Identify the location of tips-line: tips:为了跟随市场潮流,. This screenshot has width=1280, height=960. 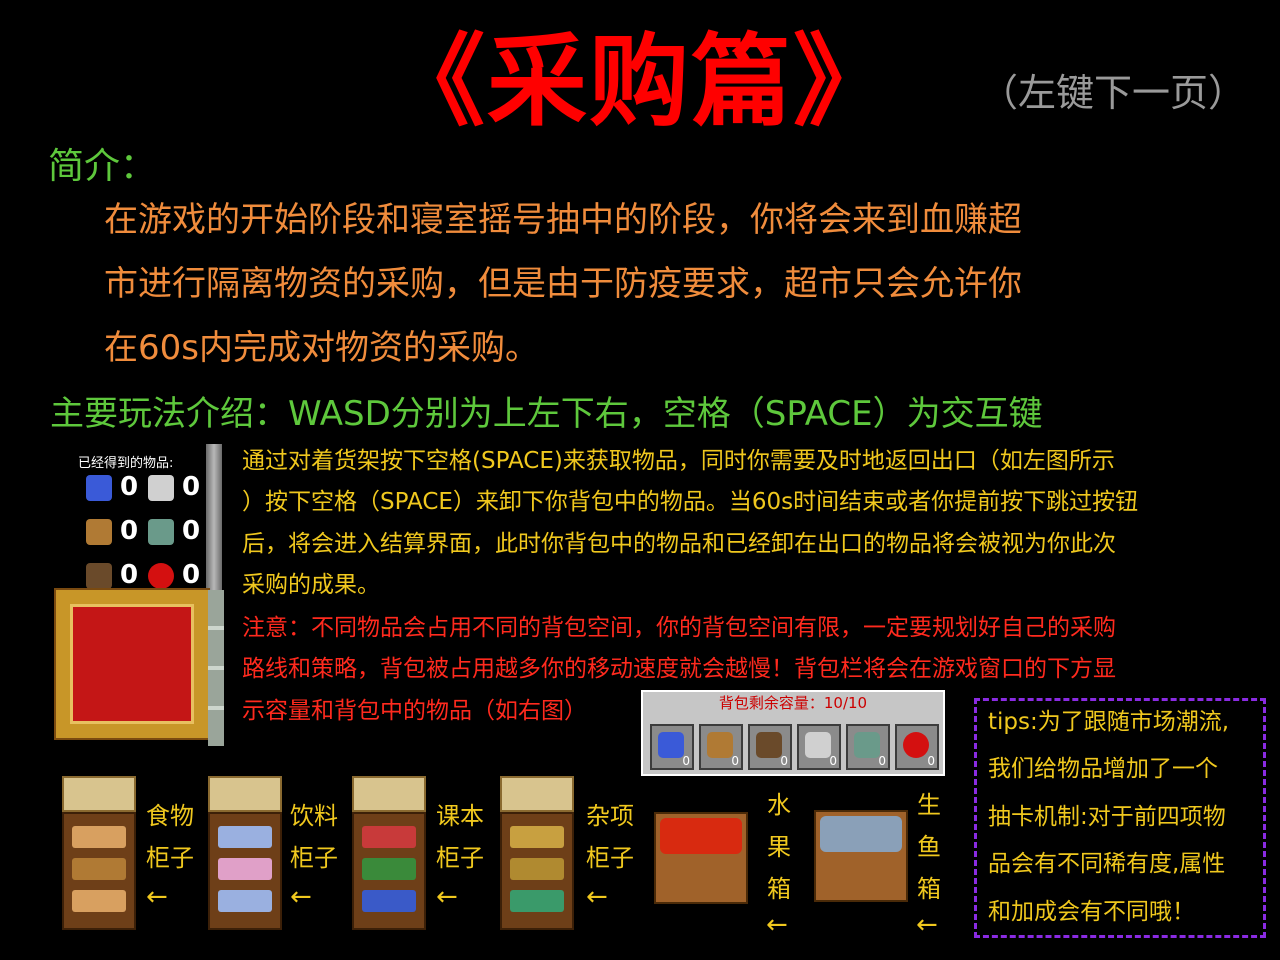
(1109, 722).